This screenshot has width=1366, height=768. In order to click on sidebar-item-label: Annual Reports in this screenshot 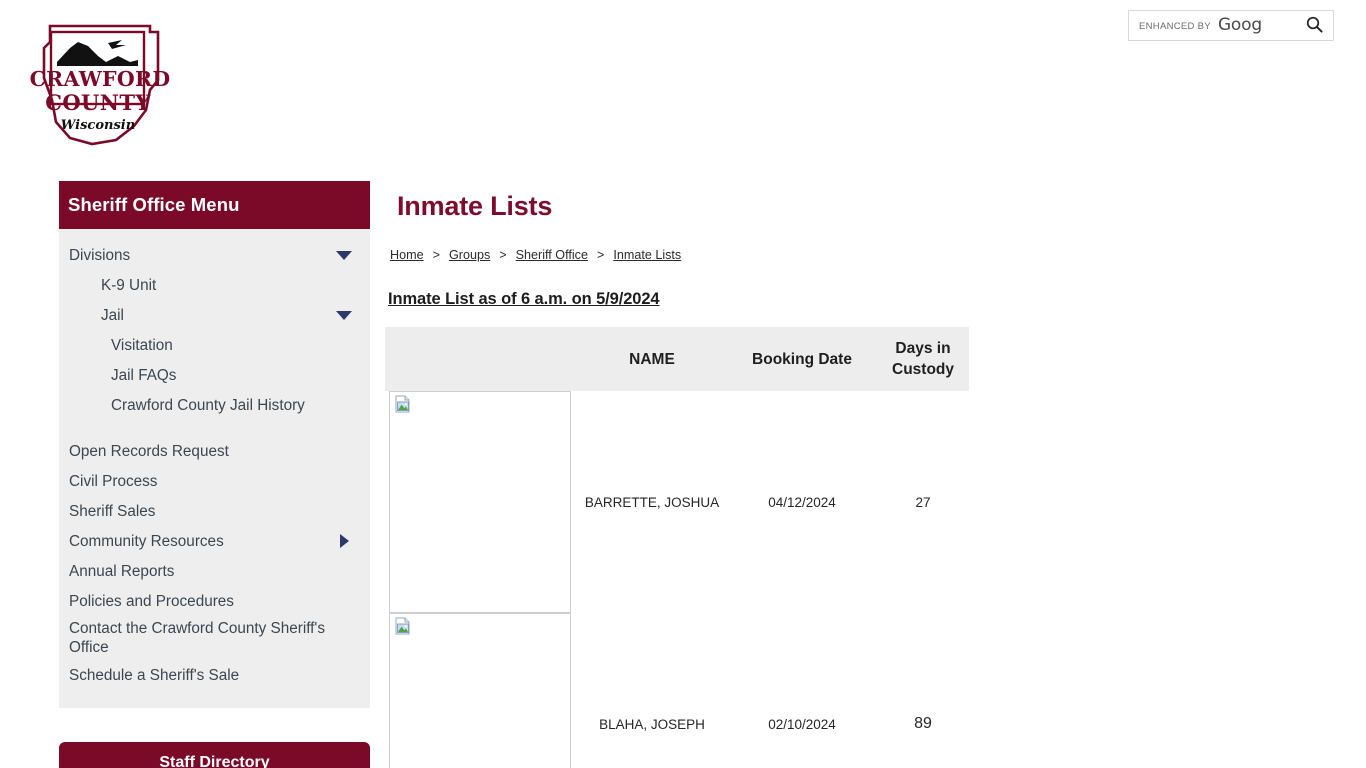, I will do `click(122, 571)`.